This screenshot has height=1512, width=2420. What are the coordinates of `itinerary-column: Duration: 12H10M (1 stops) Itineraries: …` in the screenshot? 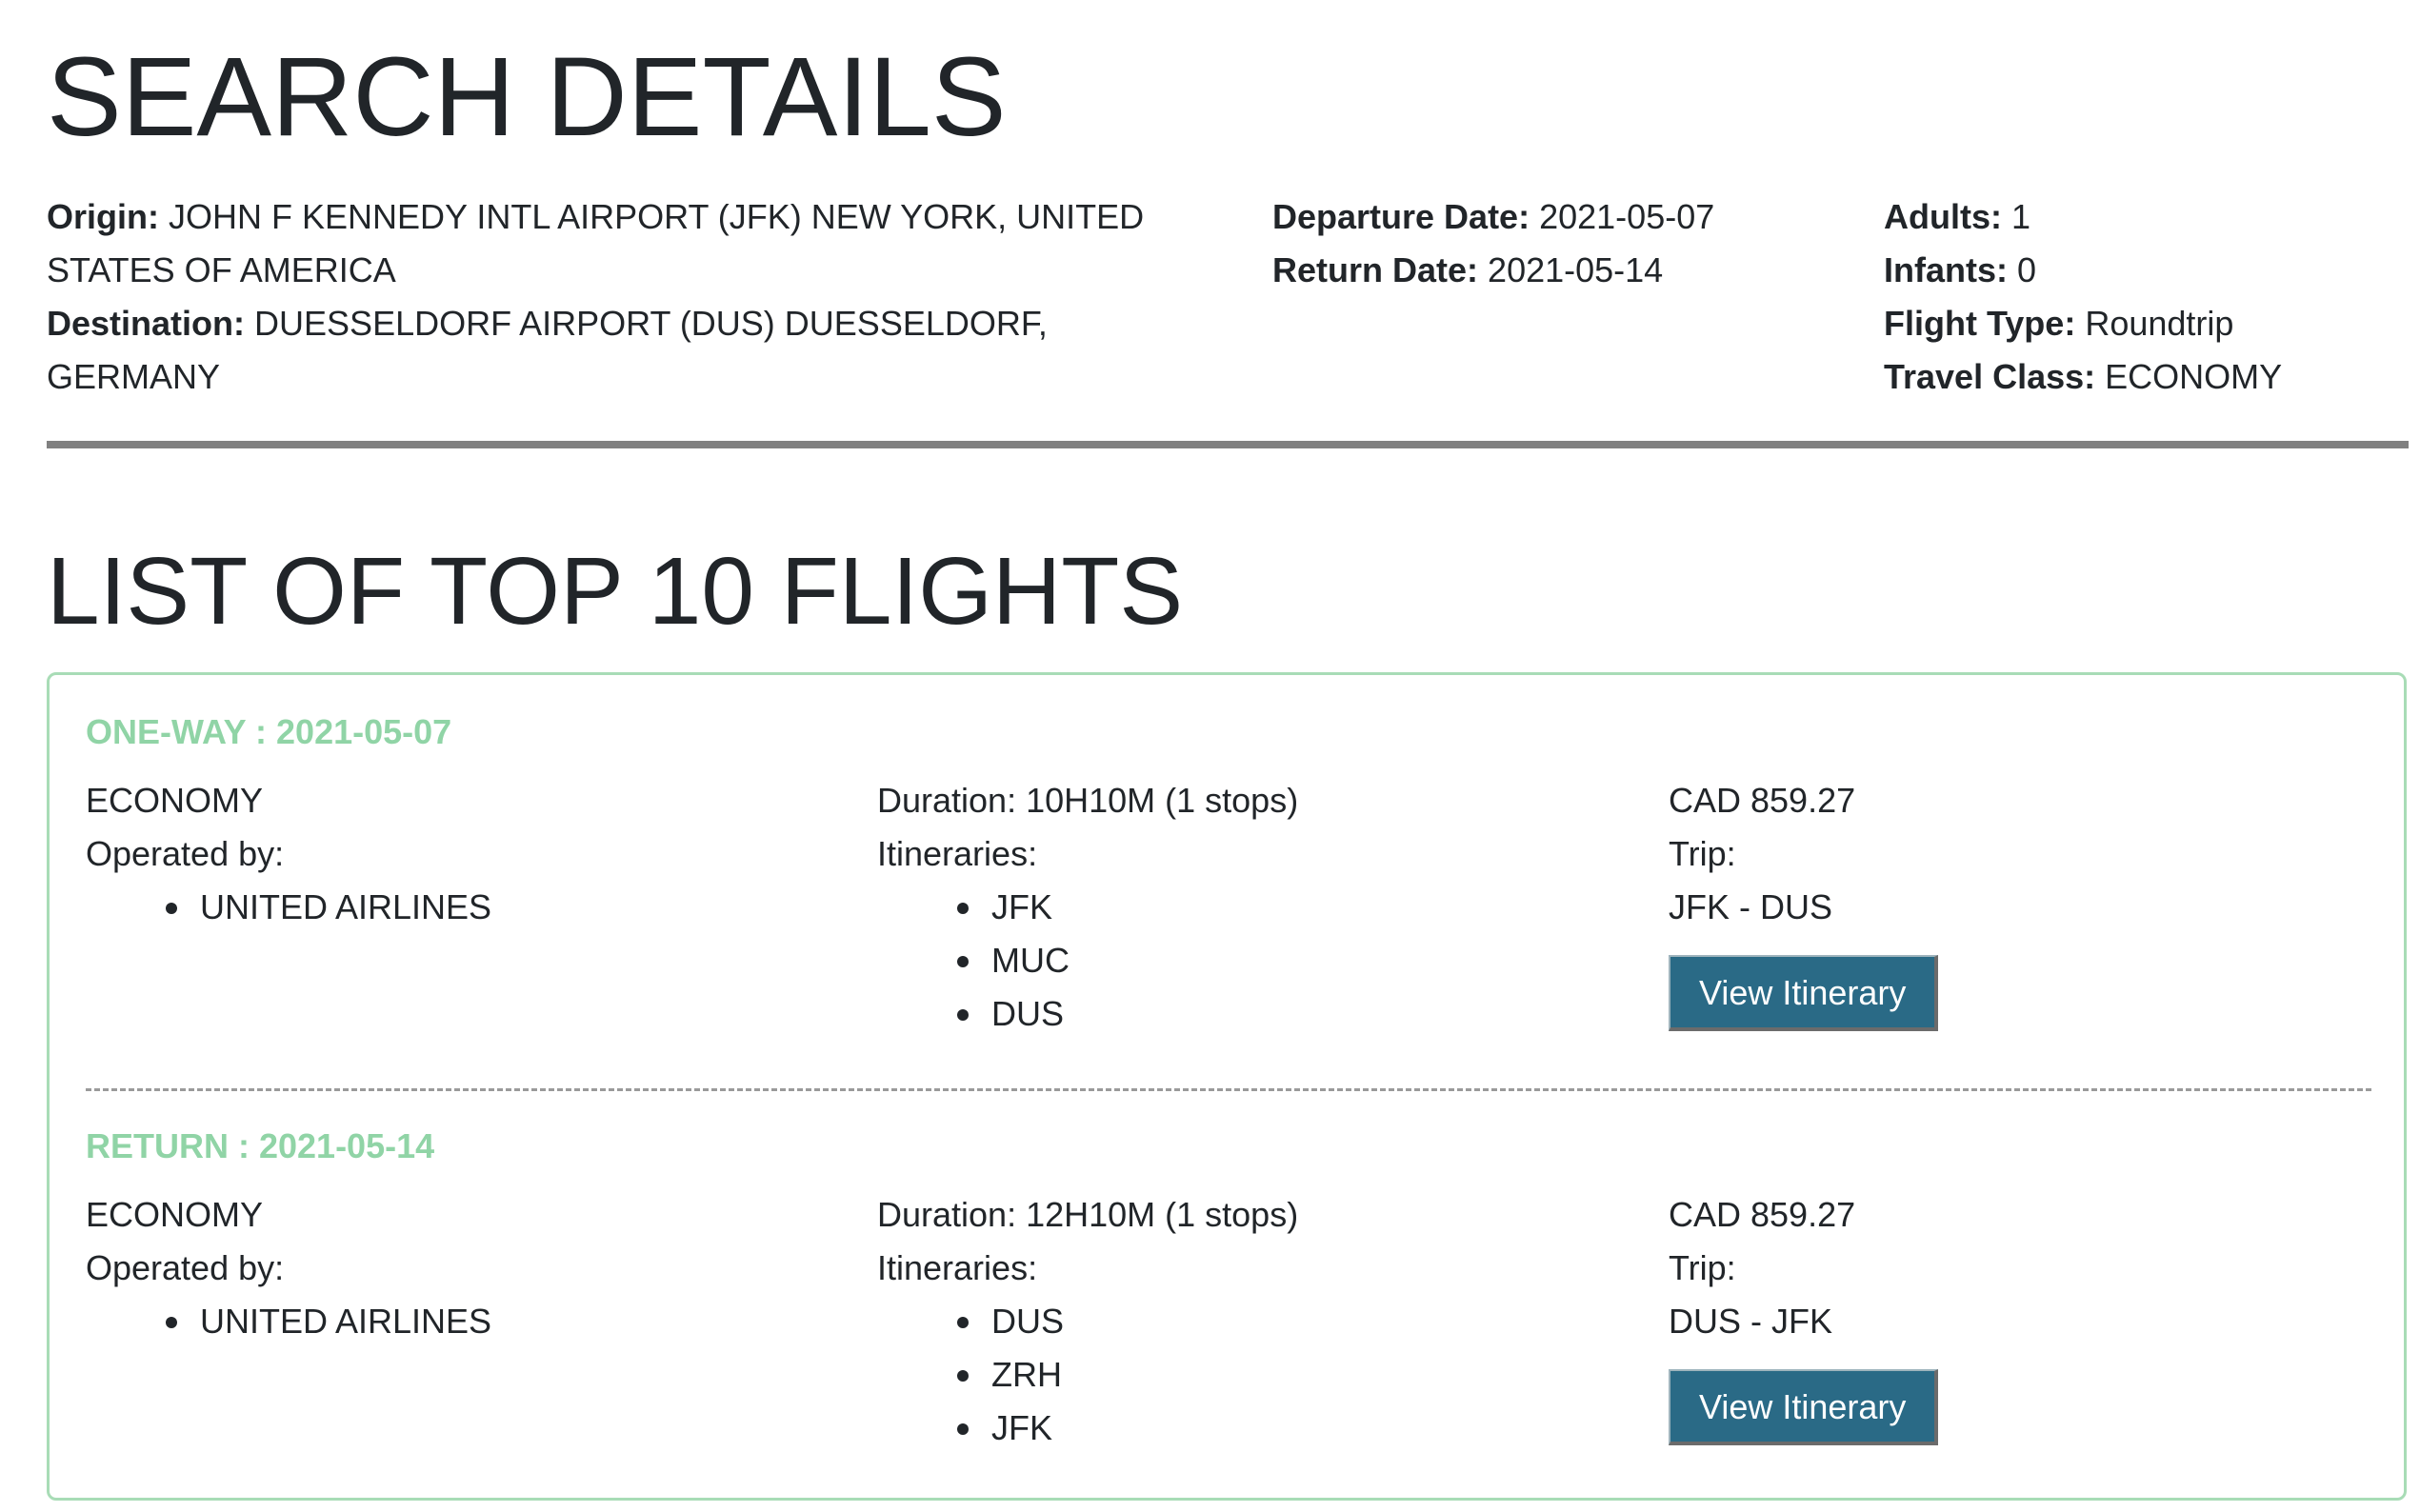 It's located at (1258, 1321).